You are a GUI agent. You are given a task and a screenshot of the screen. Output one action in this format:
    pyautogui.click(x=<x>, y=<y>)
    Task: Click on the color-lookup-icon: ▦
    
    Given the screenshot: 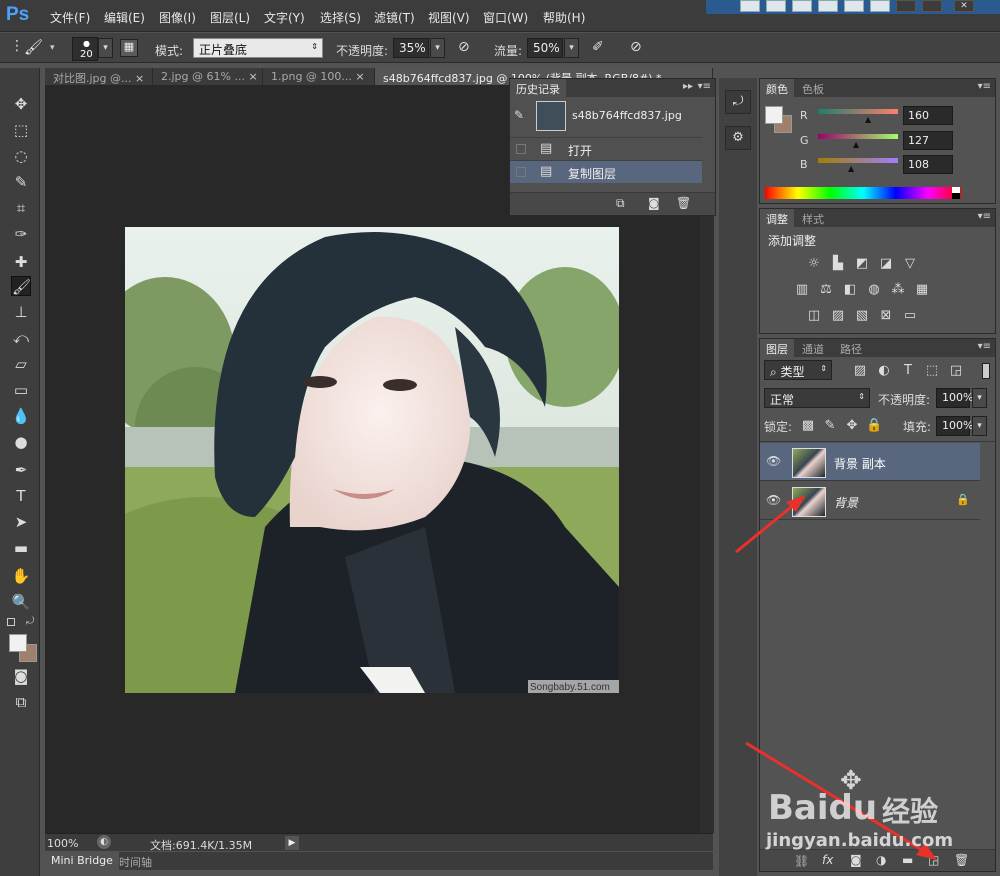 What is the action you would take?
    pyautogui.click(x=922, y=290)
    